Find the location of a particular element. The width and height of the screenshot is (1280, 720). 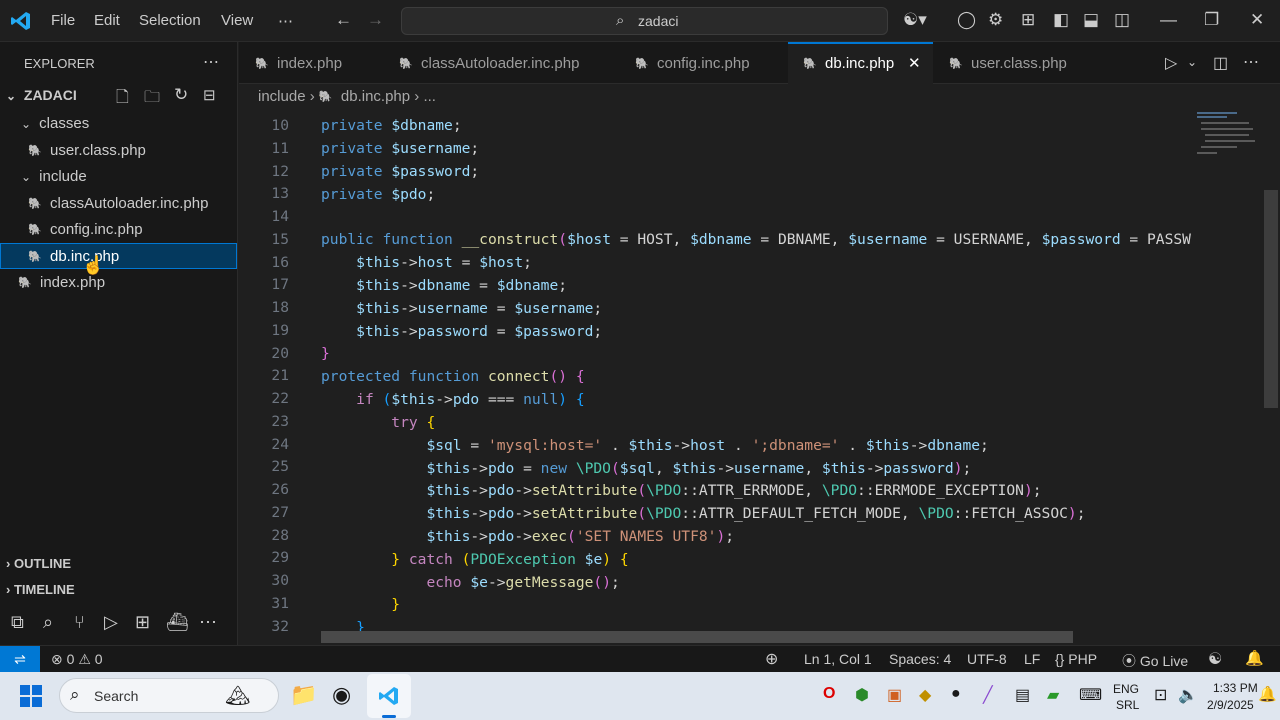

code-line: $this->password = $password; is located at coordinates (479, 331).